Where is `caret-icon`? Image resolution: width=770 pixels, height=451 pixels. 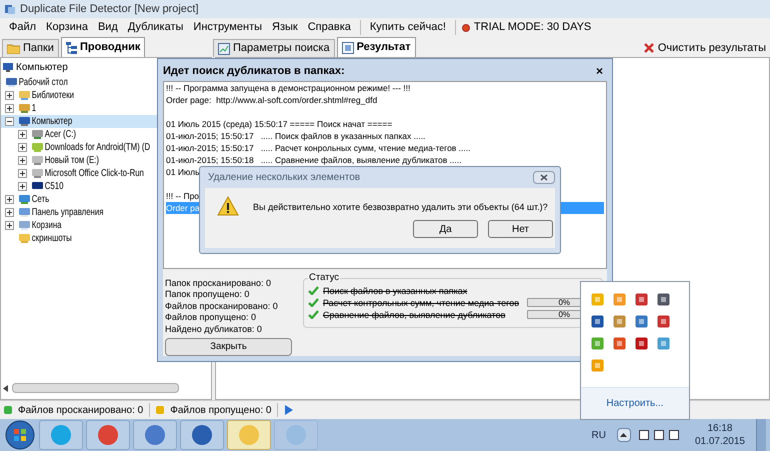
caret-icon is located at coordinates (624, 435).